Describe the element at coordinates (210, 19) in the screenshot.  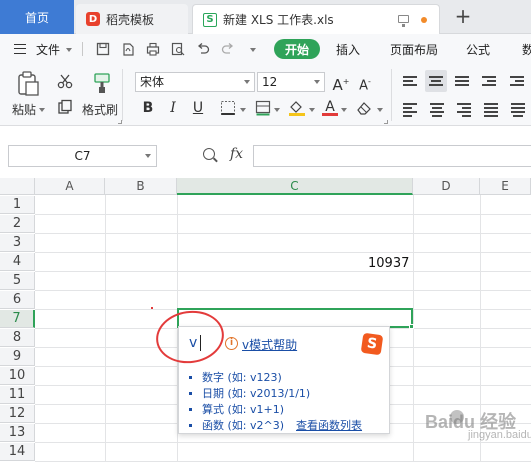
I see `spreadsheet-logo-icon: S` at that location.